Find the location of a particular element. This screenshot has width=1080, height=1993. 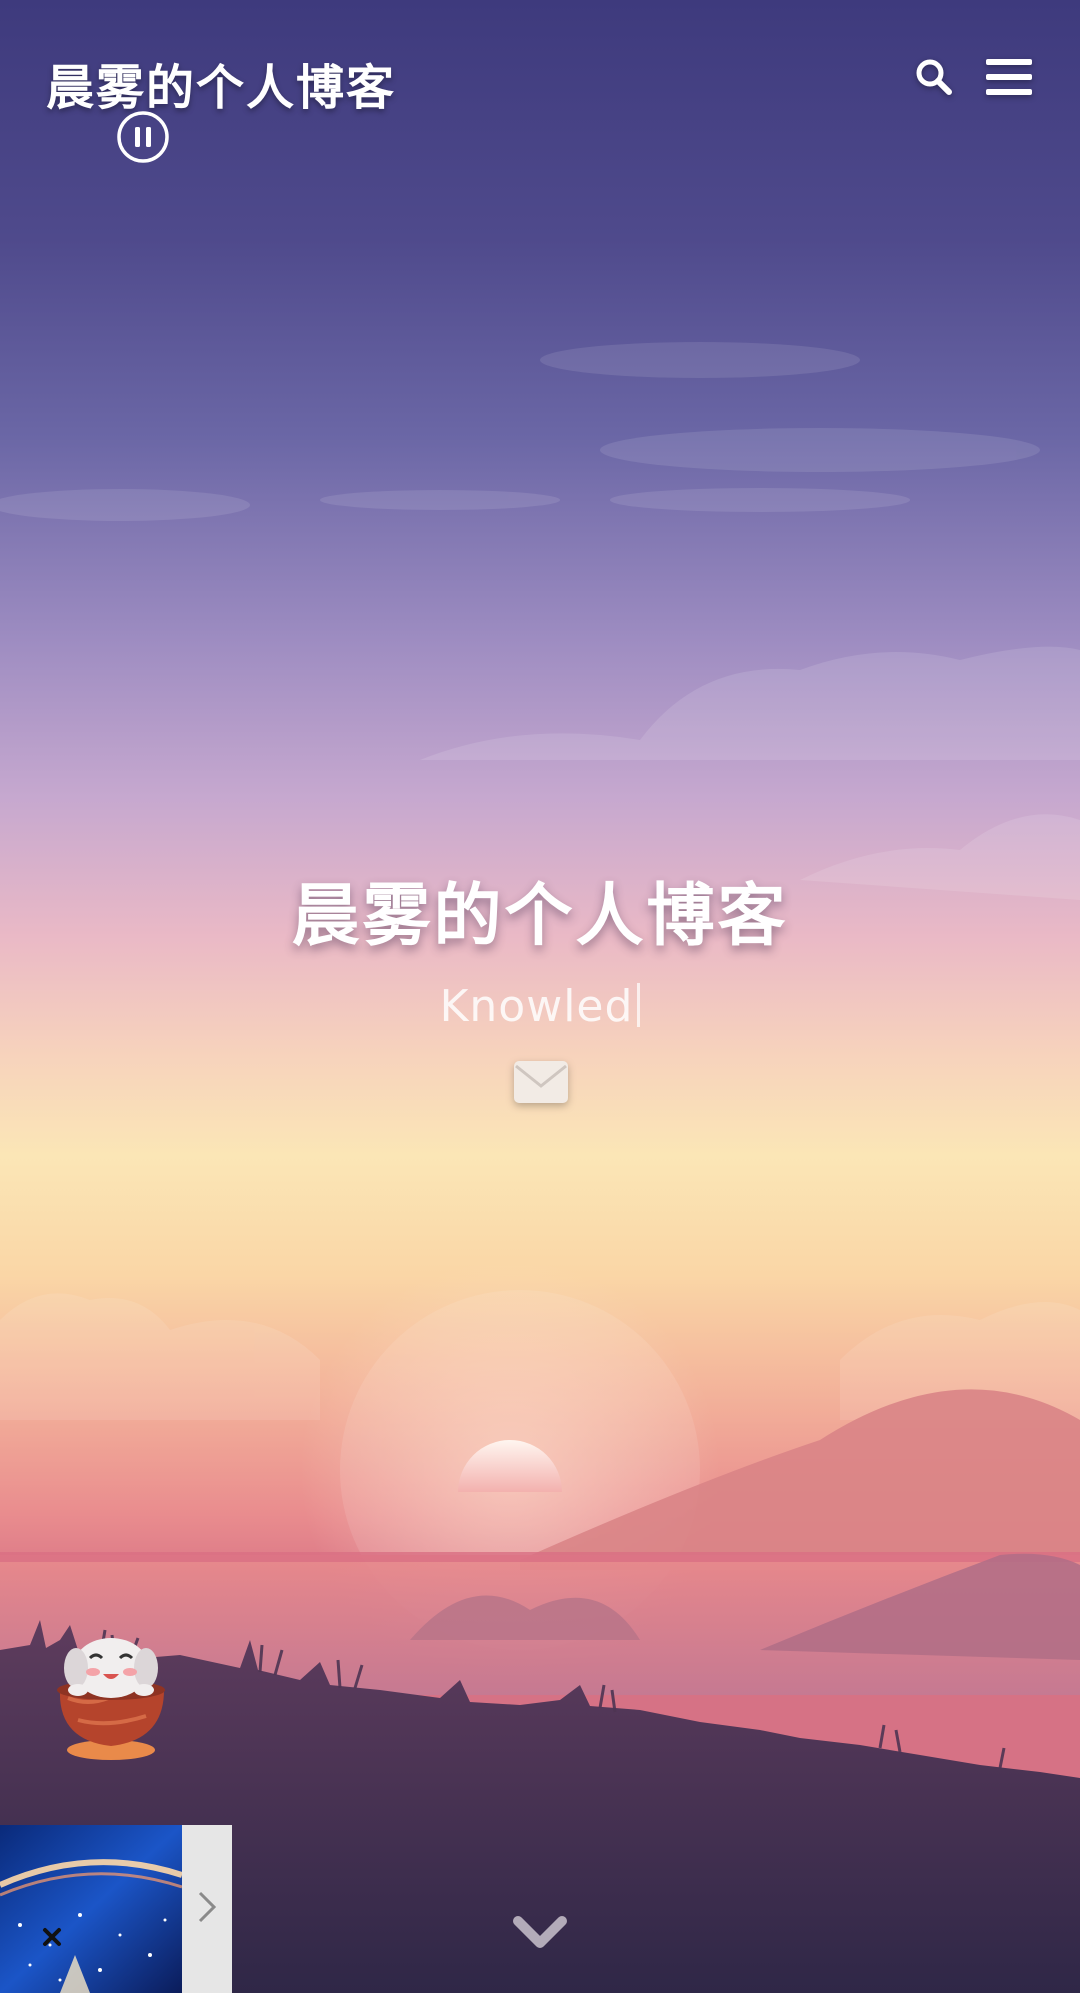

album-cover is located at coordinates (91, 1909).